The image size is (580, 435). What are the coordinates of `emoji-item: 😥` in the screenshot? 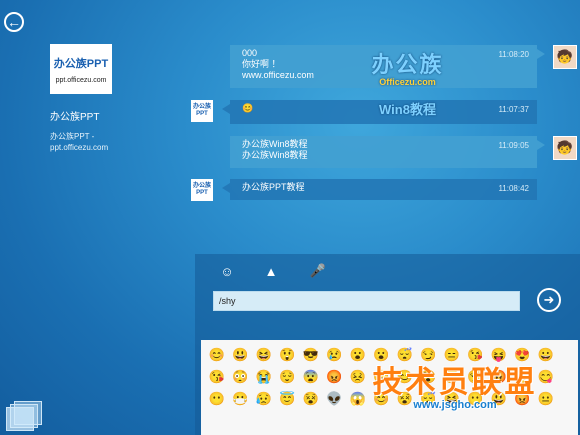 It's located at (264, 399).